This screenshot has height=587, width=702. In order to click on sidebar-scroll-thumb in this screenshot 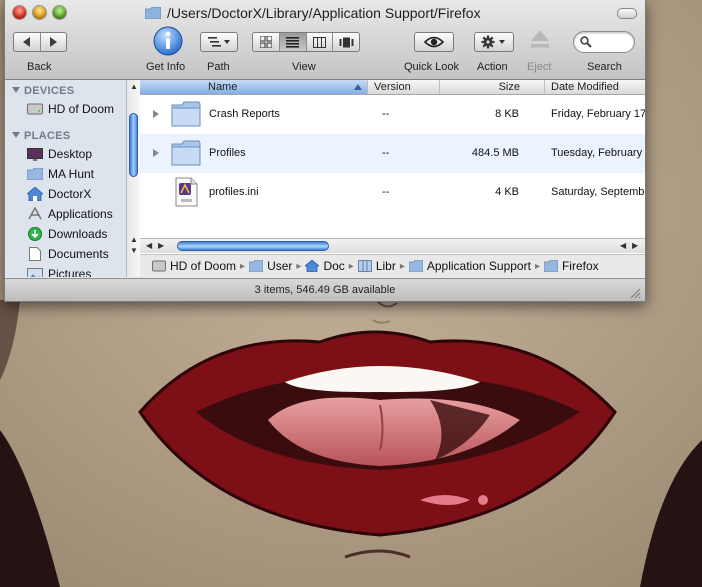, I will do `click(133, 145)`.